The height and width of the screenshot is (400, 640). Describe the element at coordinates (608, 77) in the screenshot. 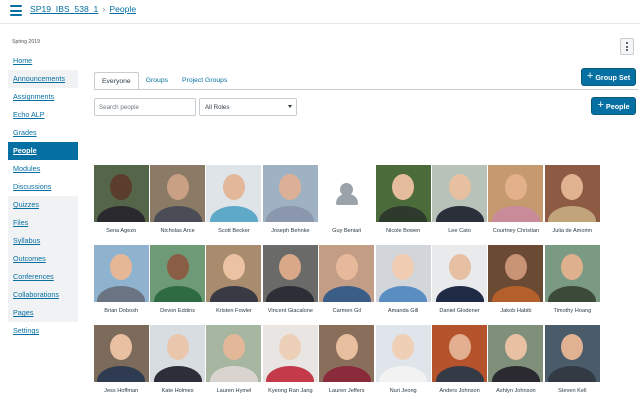

I see `add-group-set-button: + Group Set` at that location.